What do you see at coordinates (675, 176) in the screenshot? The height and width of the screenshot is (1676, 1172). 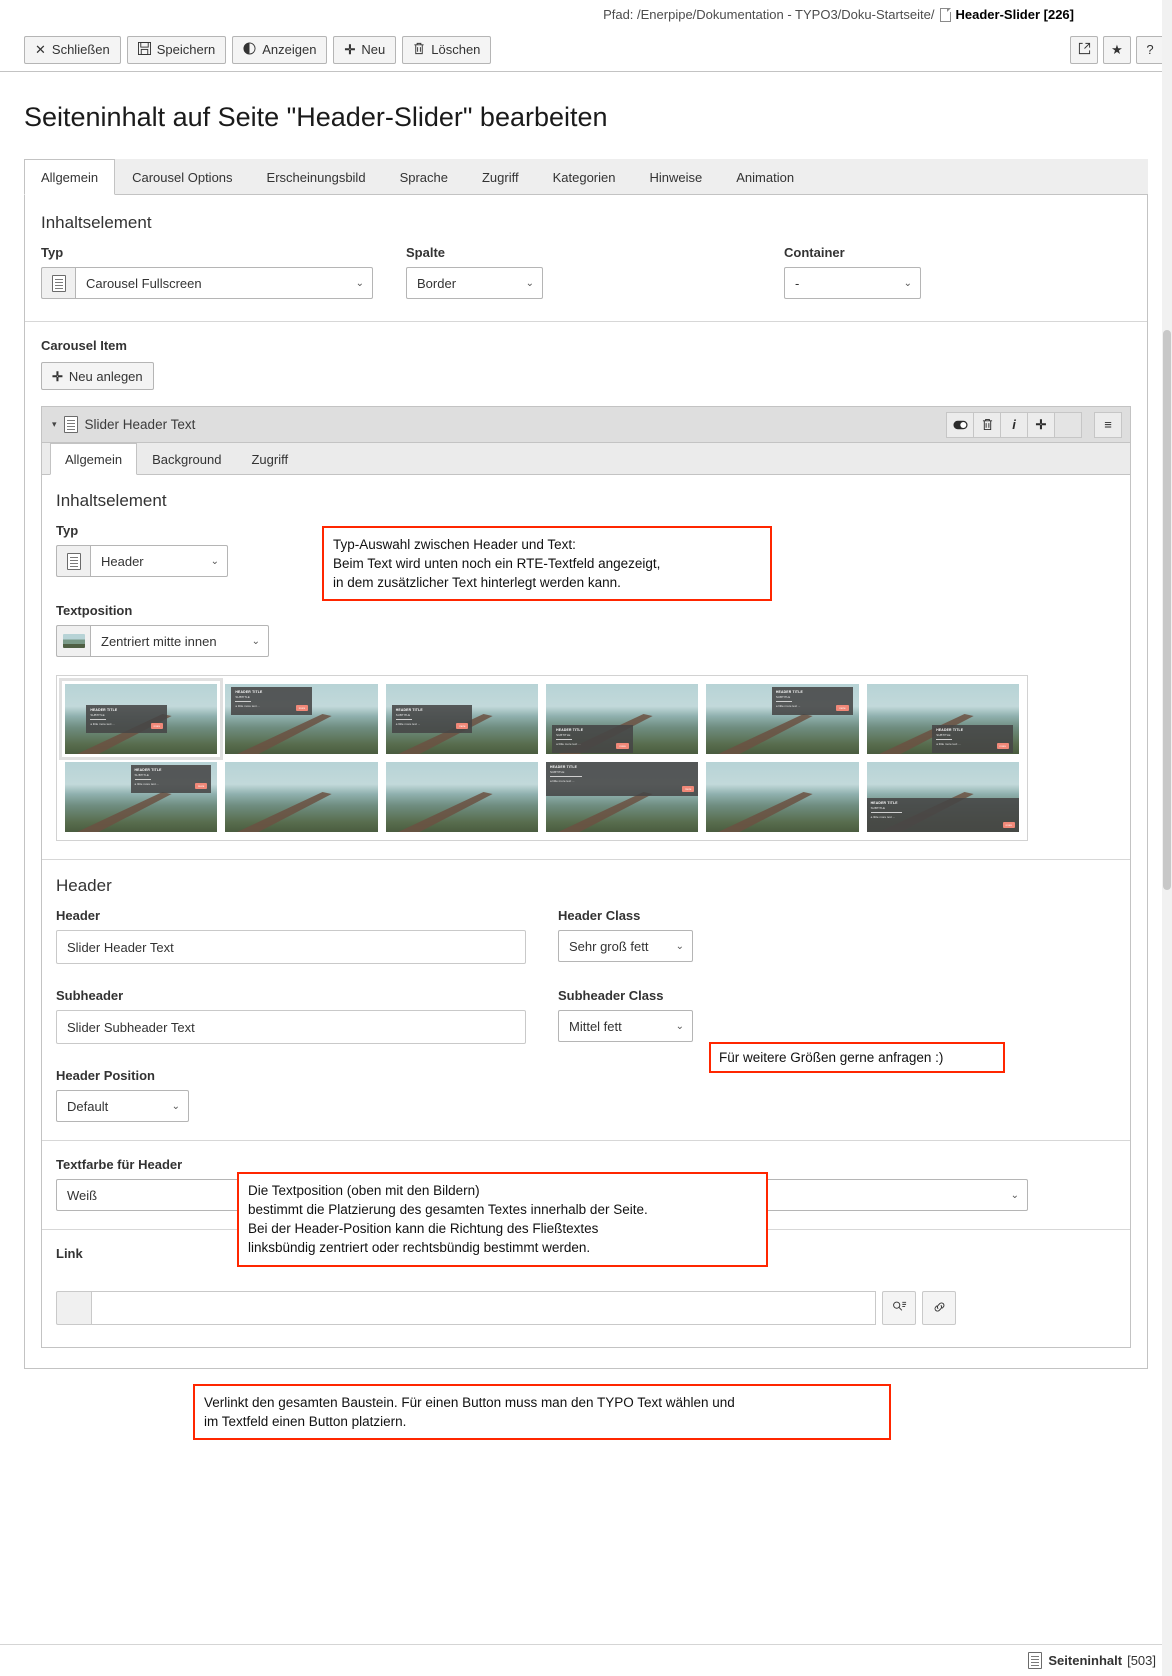 I see `tab-hinweise: Hinweise` at bounding box center [675, 176].